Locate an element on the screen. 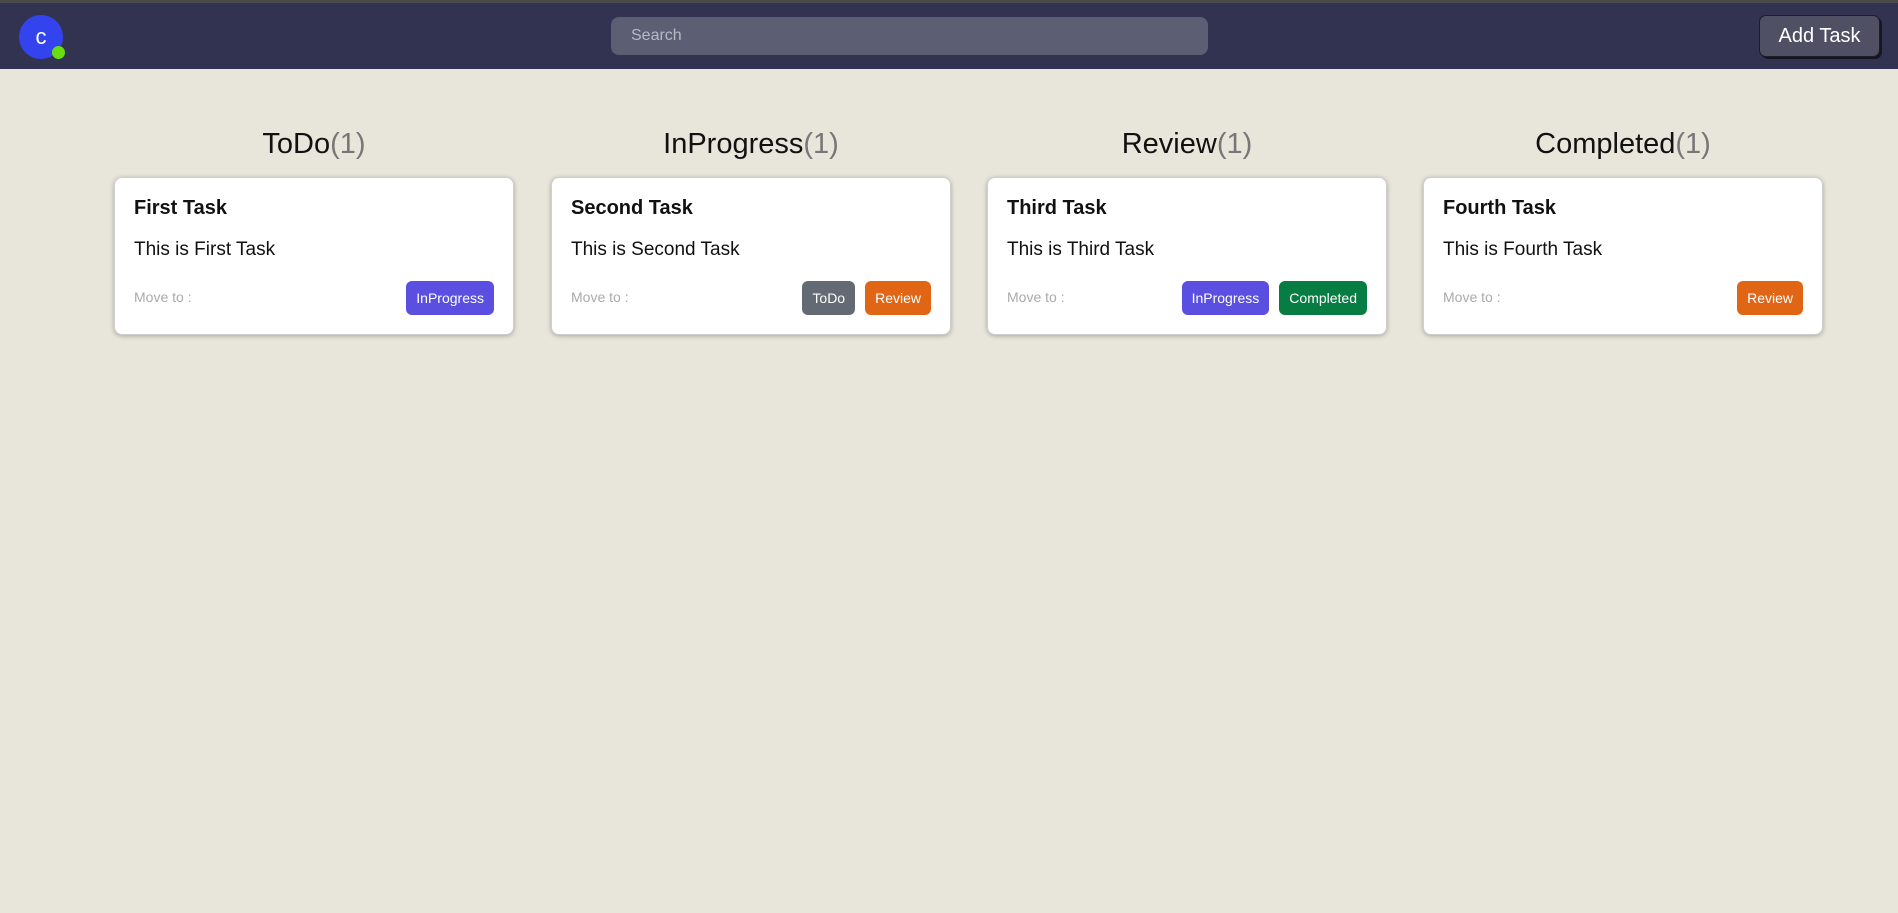 Image resolution: width=1898 pixels, height=913 pixels. move-to-completed-button: Completed is located at coordinates (1323, 298).